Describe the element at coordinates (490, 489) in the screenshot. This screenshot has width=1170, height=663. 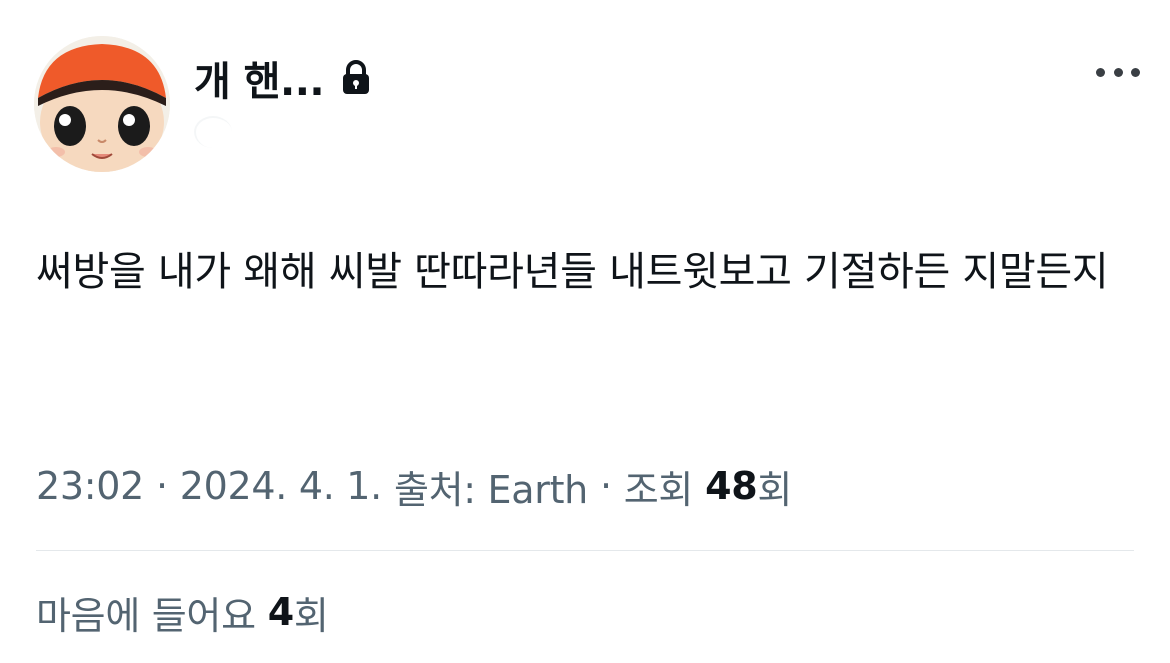
I see `tweet-source: 출처: Earth` at that location.